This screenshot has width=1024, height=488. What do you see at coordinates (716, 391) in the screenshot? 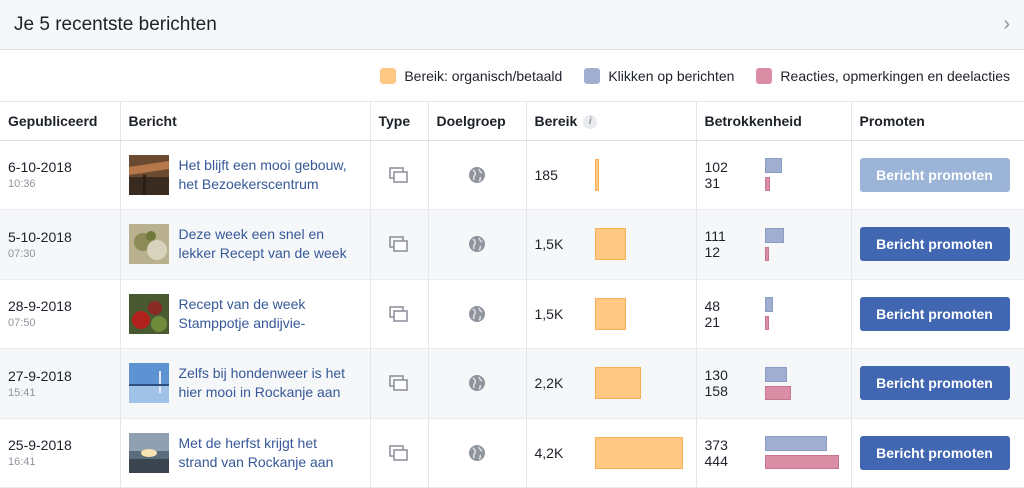
I see `reactions-value: 158` at bounding box center [716, 391].